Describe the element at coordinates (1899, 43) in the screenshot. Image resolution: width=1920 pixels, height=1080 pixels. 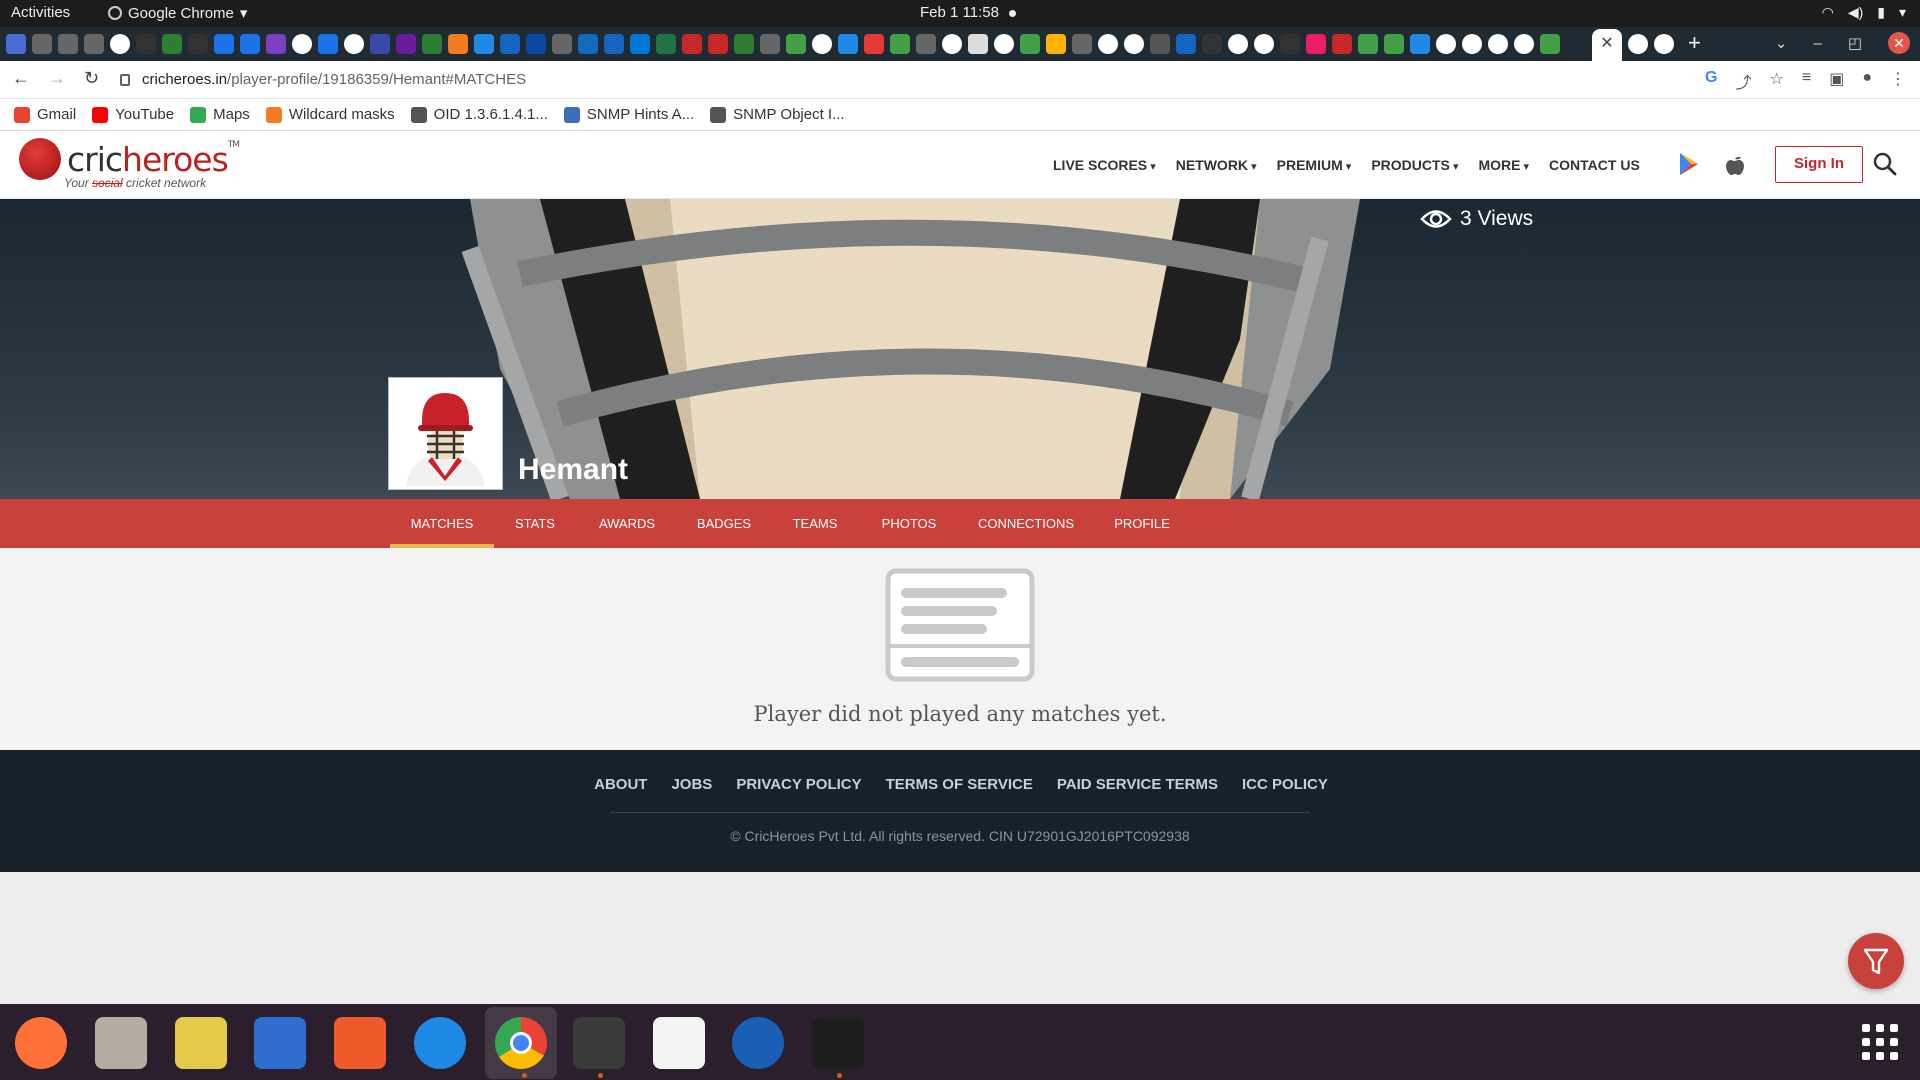
I see `close-window-icon: ✕` at that location.